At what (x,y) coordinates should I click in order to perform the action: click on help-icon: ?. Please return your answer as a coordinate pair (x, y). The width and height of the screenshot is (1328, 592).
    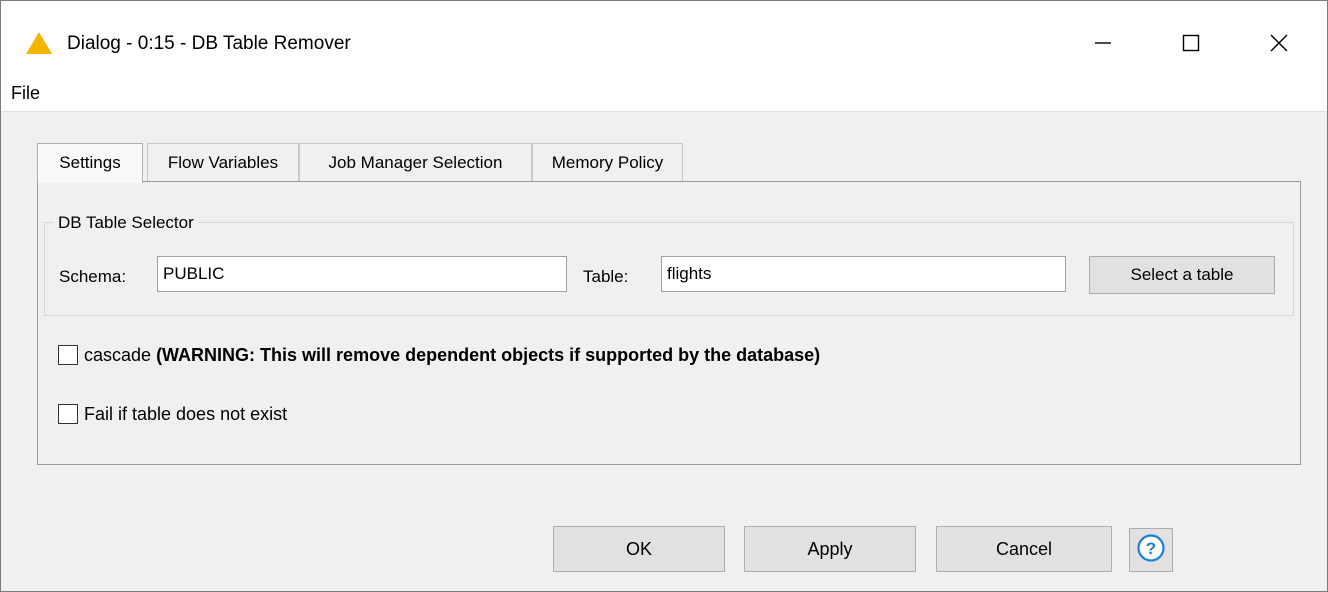
    Looking at the image, I should click on (1151, 550).